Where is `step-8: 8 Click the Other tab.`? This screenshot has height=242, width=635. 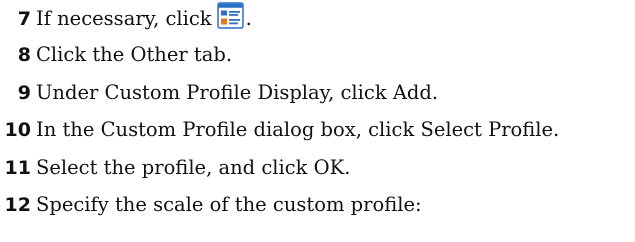 step-8: 8 Click the Other tab. is located at coordinates (116, 55).